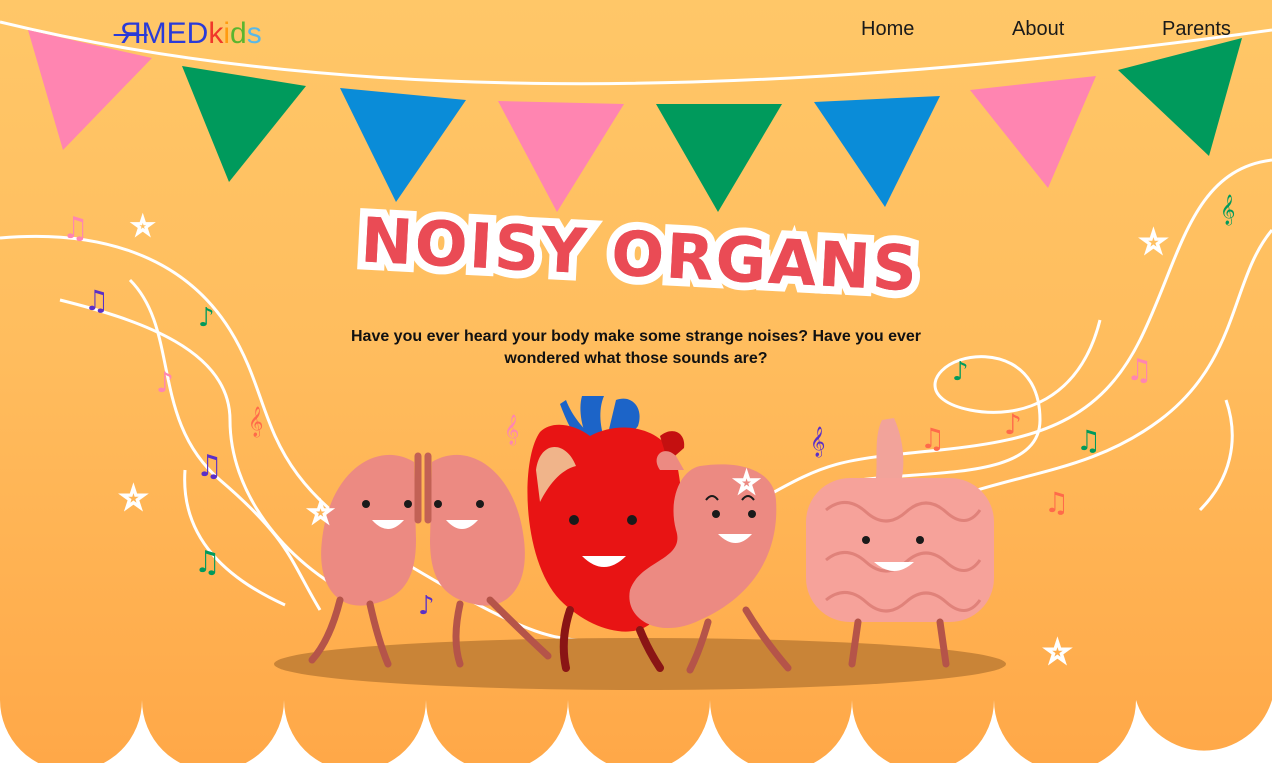  Describe the element at coordinates (1196, 29) in the screenshot. I see `nav-link-parents: Parents` at that location.